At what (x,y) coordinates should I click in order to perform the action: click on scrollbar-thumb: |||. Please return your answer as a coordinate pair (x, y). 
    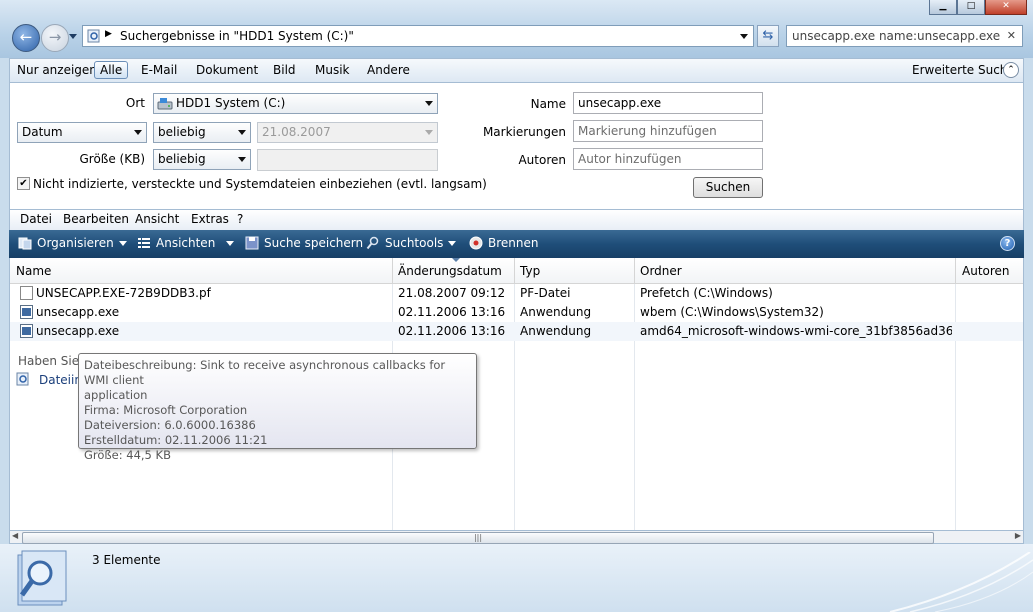
    Looking at the image, I should click on (478, 538).